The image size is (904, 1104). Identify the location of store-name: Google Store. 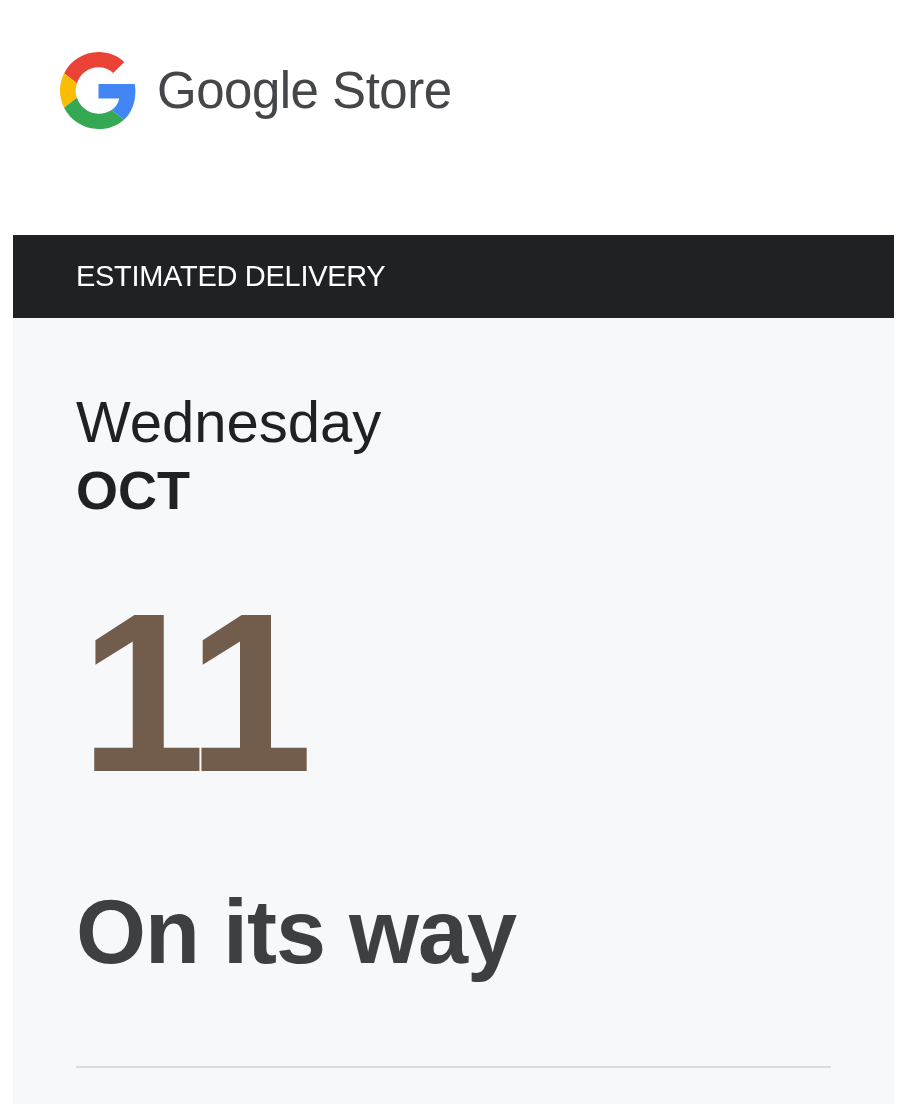
(304, 91).